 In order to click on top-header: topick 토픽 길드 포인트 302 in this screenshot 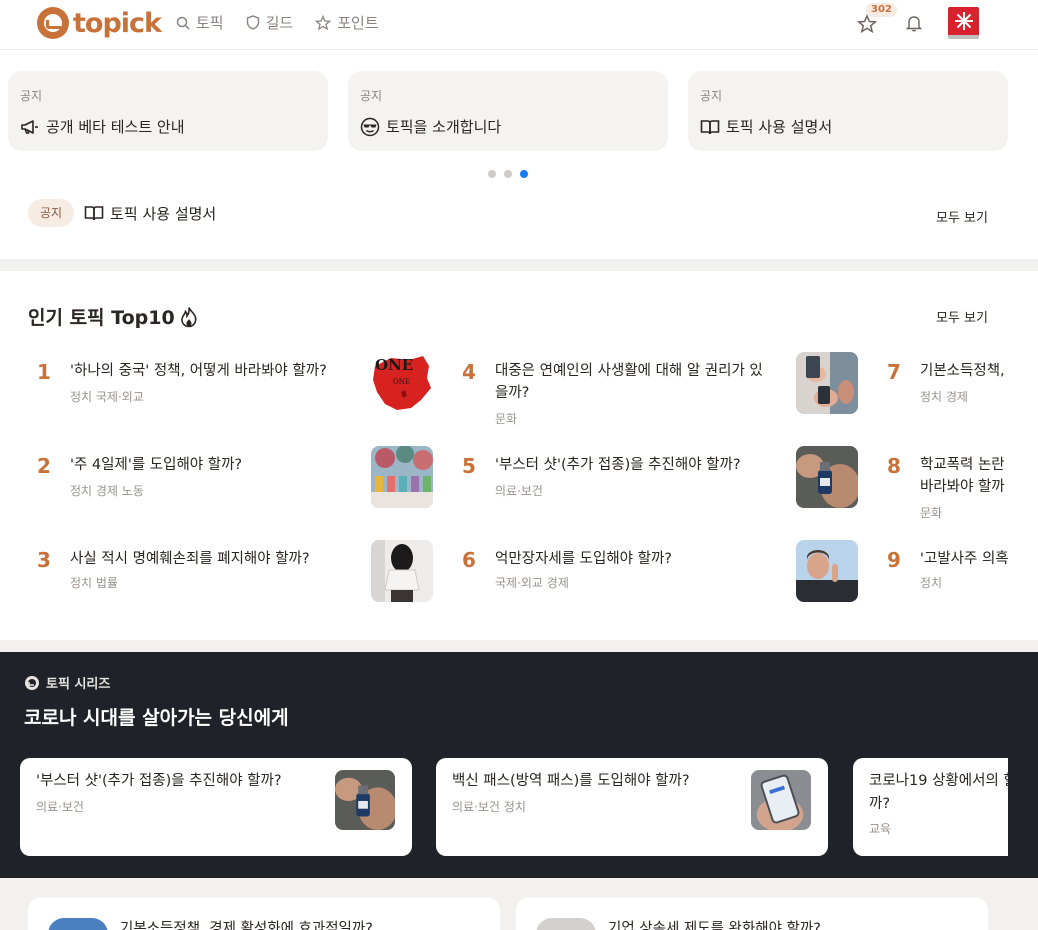, I will do `click(519, 25)`.